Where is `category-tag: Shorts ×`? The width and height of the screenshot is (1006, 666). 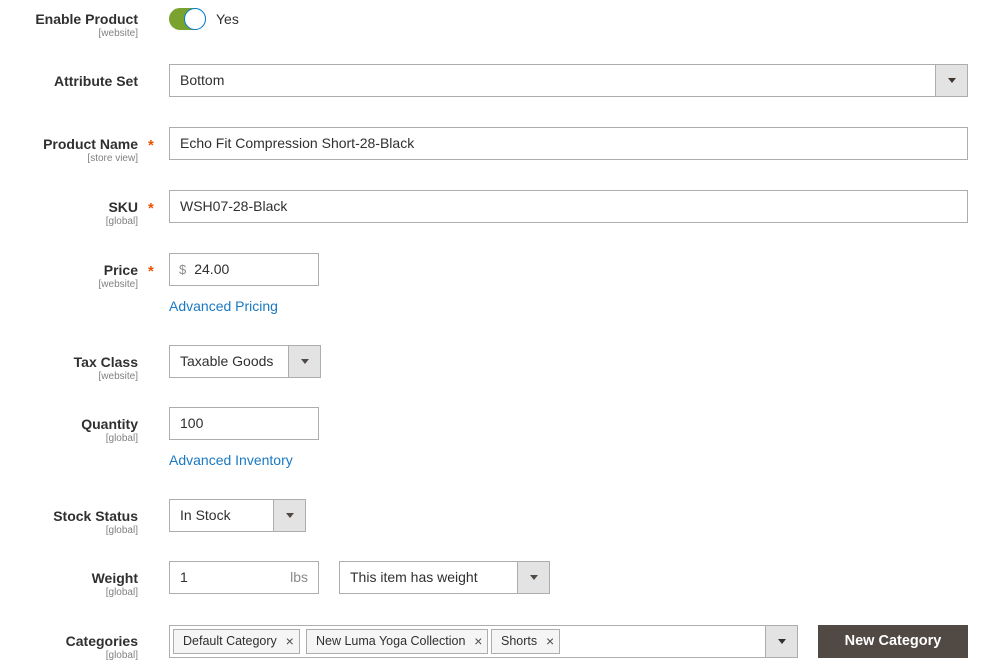
category-tag: Shorts × is located at coordinates (526, 641).